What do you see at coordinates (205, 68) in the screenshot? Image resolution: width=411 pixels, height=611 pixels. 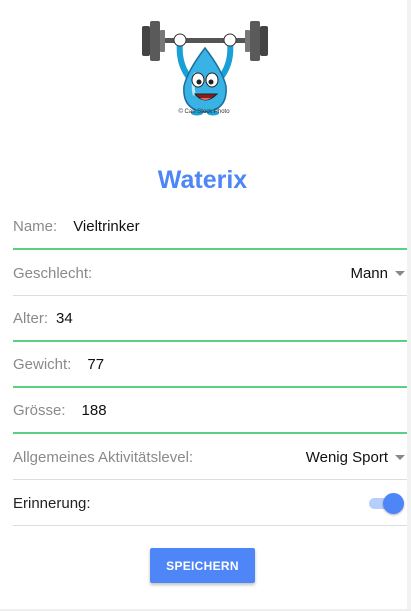 I see `water-drop-weightlifter-logo` at bounding box center [205, 68].